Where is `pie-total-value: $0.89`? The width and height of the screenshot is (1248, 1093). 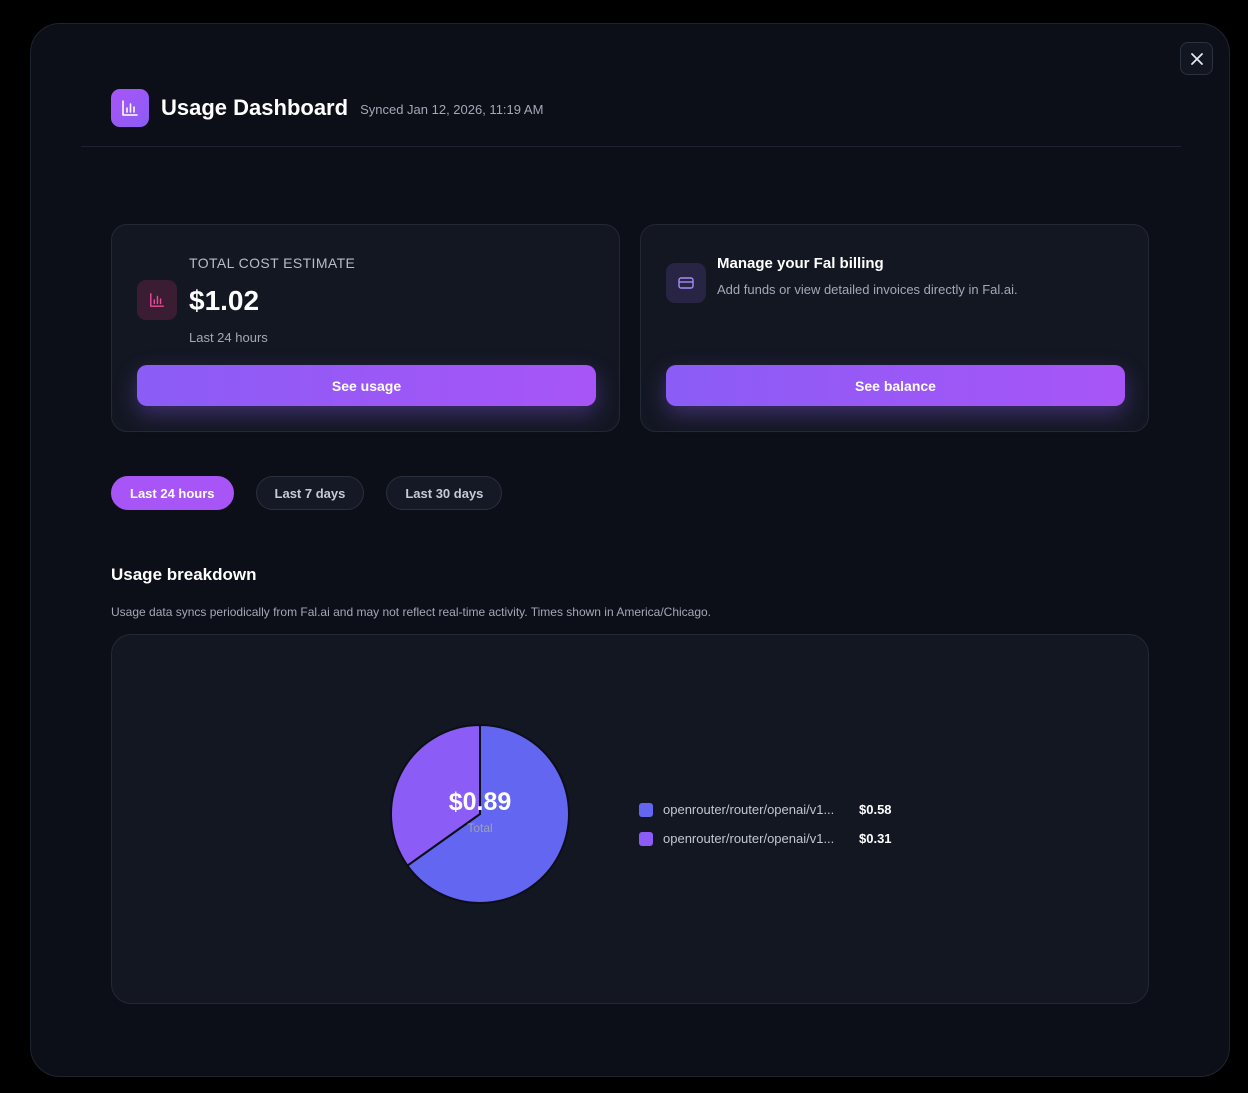 pie-total-value: $0.89 is located at coordinates (480, 802).